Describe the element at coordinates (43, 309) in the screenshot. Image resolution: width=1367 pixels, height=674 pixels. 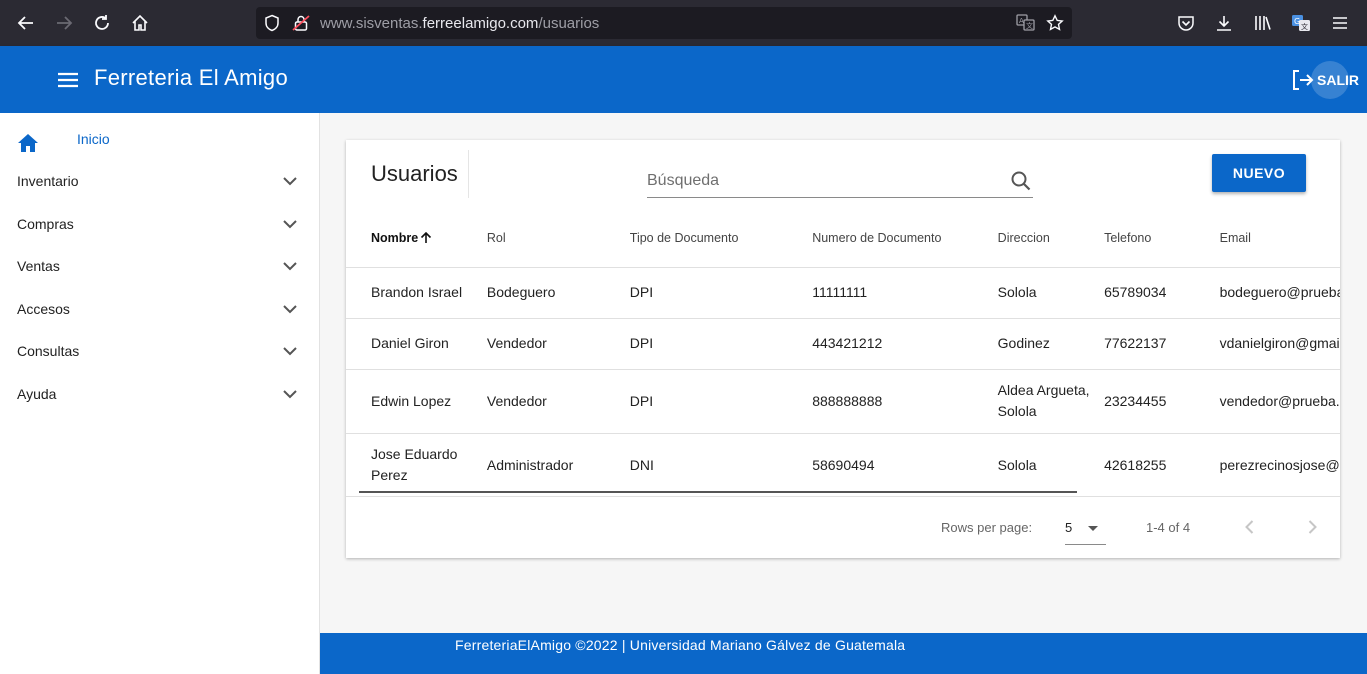
I see `sidebar-item-label: Accesos` at that location.